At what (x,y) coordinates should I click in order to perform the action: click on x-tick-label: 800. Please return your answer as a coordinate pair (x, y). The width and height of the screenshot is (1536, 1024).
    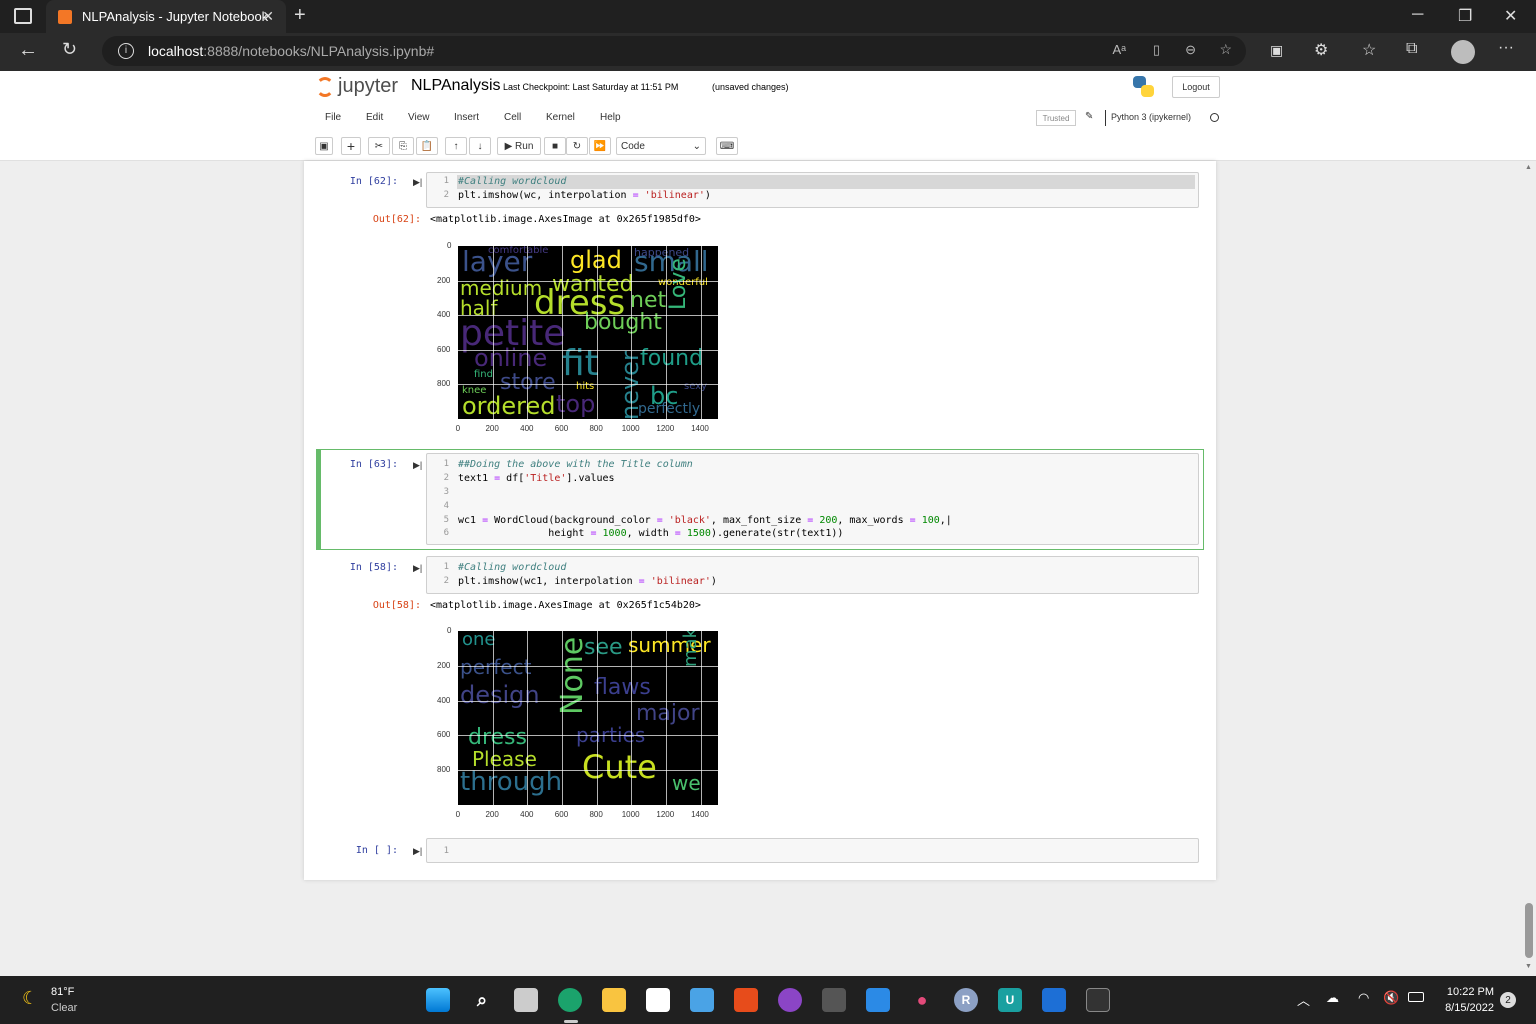
    Looking at the image, I should click on (596, 814).